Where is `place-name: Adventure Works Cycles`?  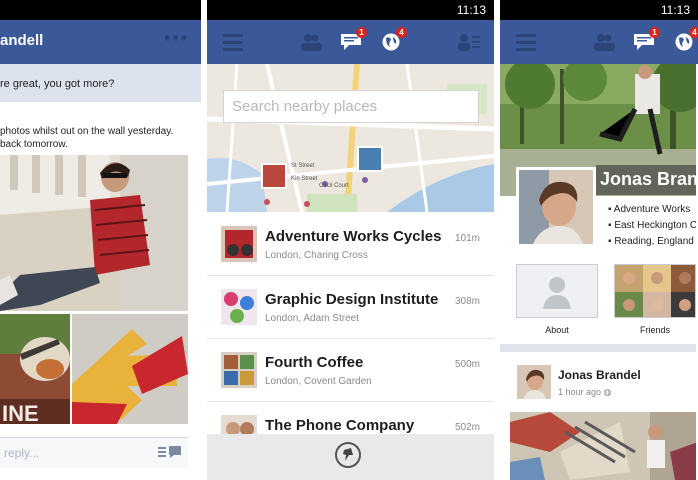 place-name: Adventure Works Cycles is located at coordinates (353, 236).